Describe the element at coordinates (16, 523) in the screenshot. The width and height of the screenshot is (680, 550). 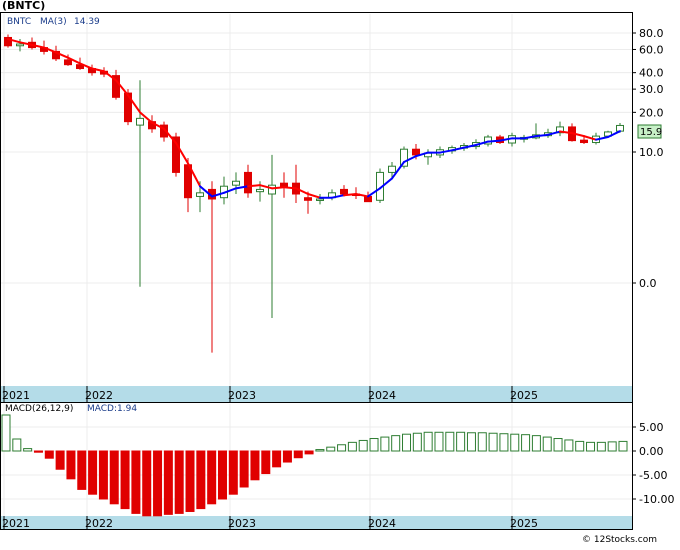
I see `macd-x-tick-label: 2021` at that location.